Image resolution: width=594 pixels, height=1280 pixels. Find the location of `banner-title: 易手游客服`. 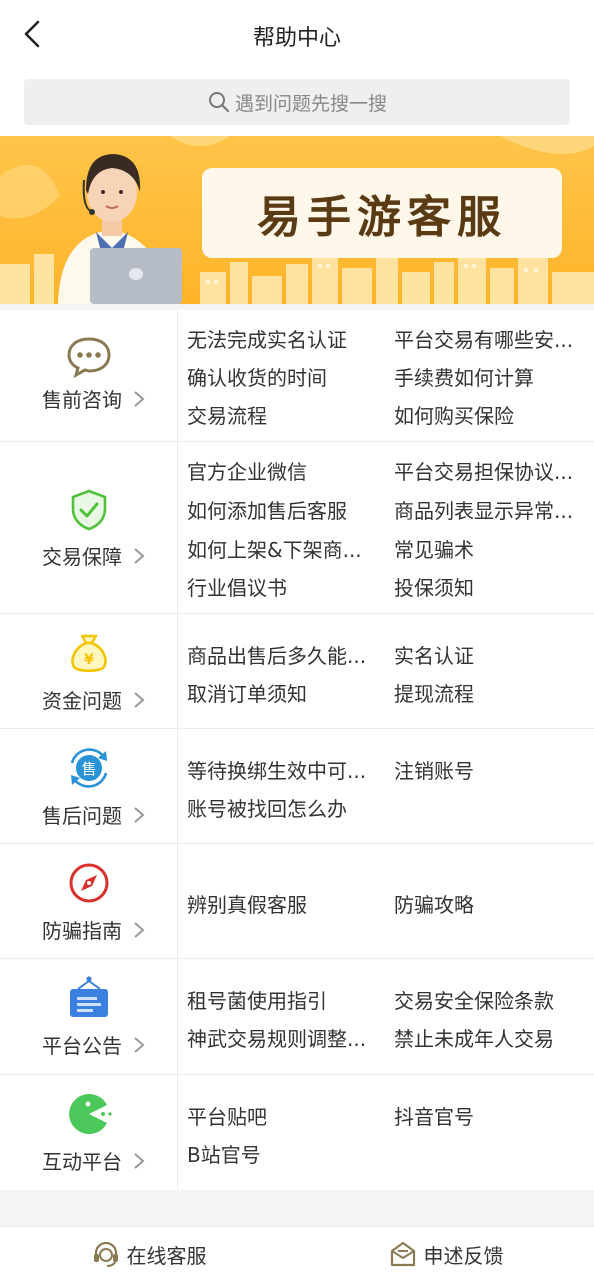

banner-title: 易手游客服 is located at coordinates (382, 217).